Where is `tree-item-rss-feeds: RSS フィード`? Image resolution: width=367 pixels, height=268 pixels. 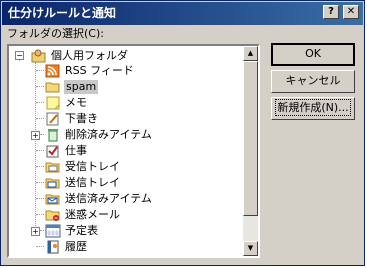
tree-item-rss-feeds: RSS フィード is located at coordinates (89, 71).